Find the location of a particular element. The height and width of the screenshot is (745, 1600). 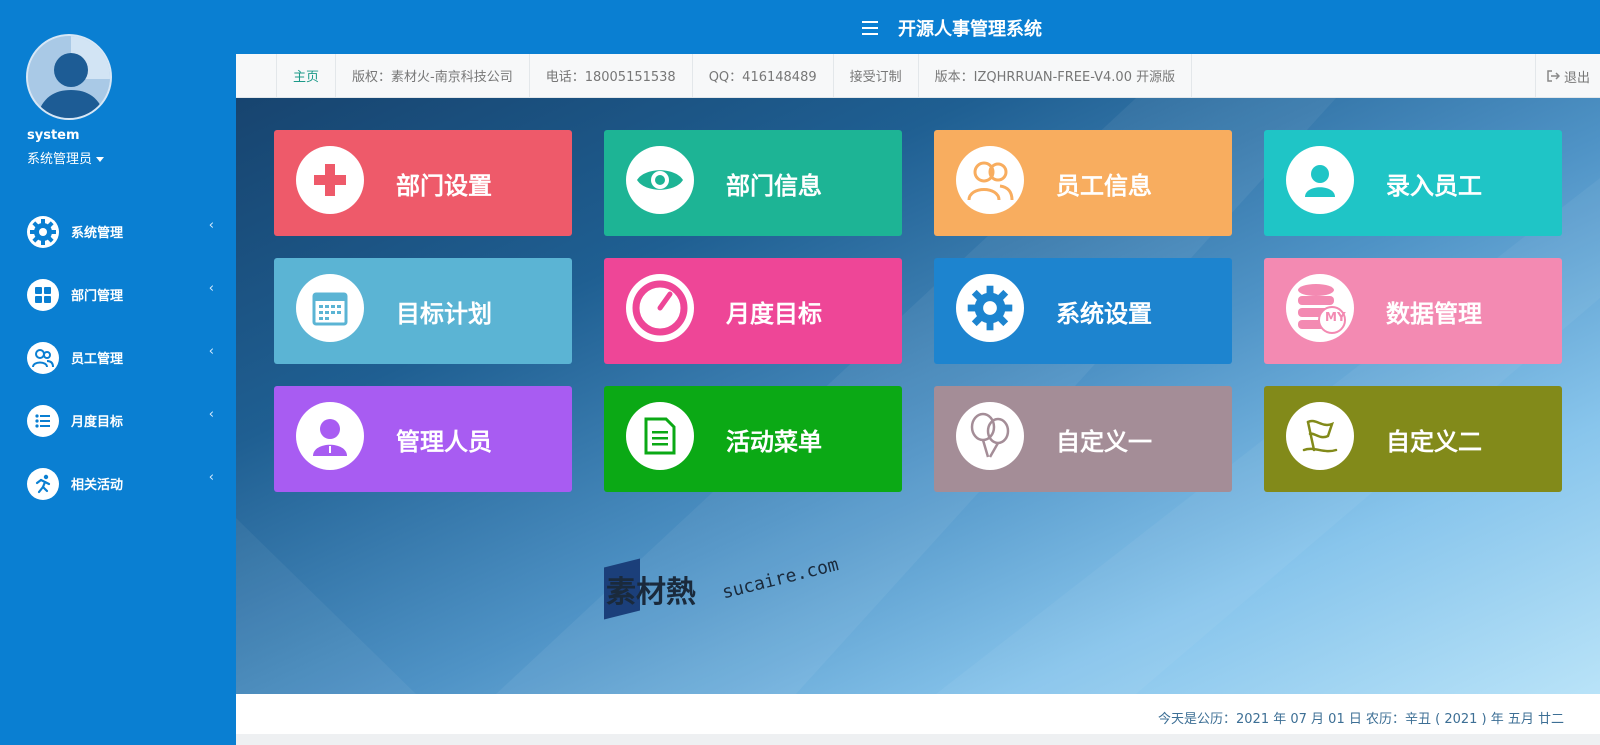

tile-custom-two: 自定义二 is located at coordinates (1413, 439).